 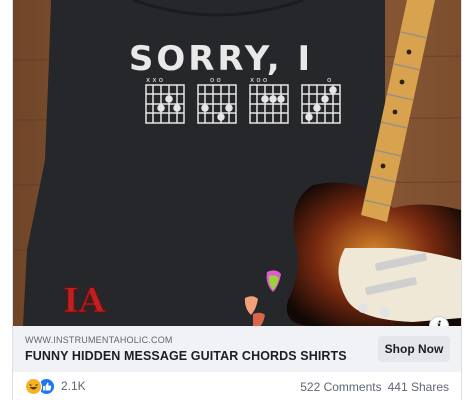 What do you see at coordinates (414, 349) in the screenshot?
I see `shop-now-button: Shop Now` at bounding box center [414, 349].